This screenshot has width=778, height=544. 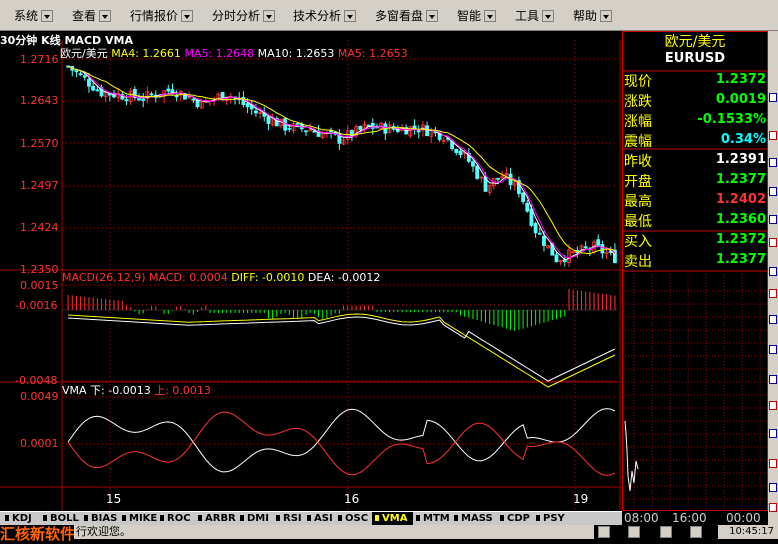 I want to click on tab-arbr: ARBR, so click(x=216, y=519).